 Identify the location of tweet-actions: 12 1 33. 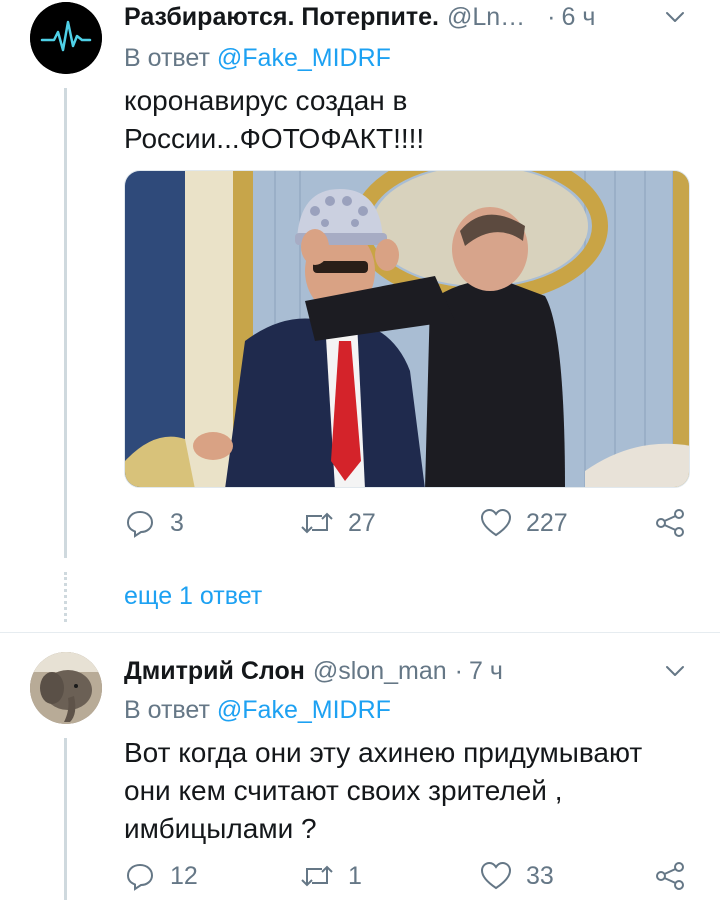
(409, 876).